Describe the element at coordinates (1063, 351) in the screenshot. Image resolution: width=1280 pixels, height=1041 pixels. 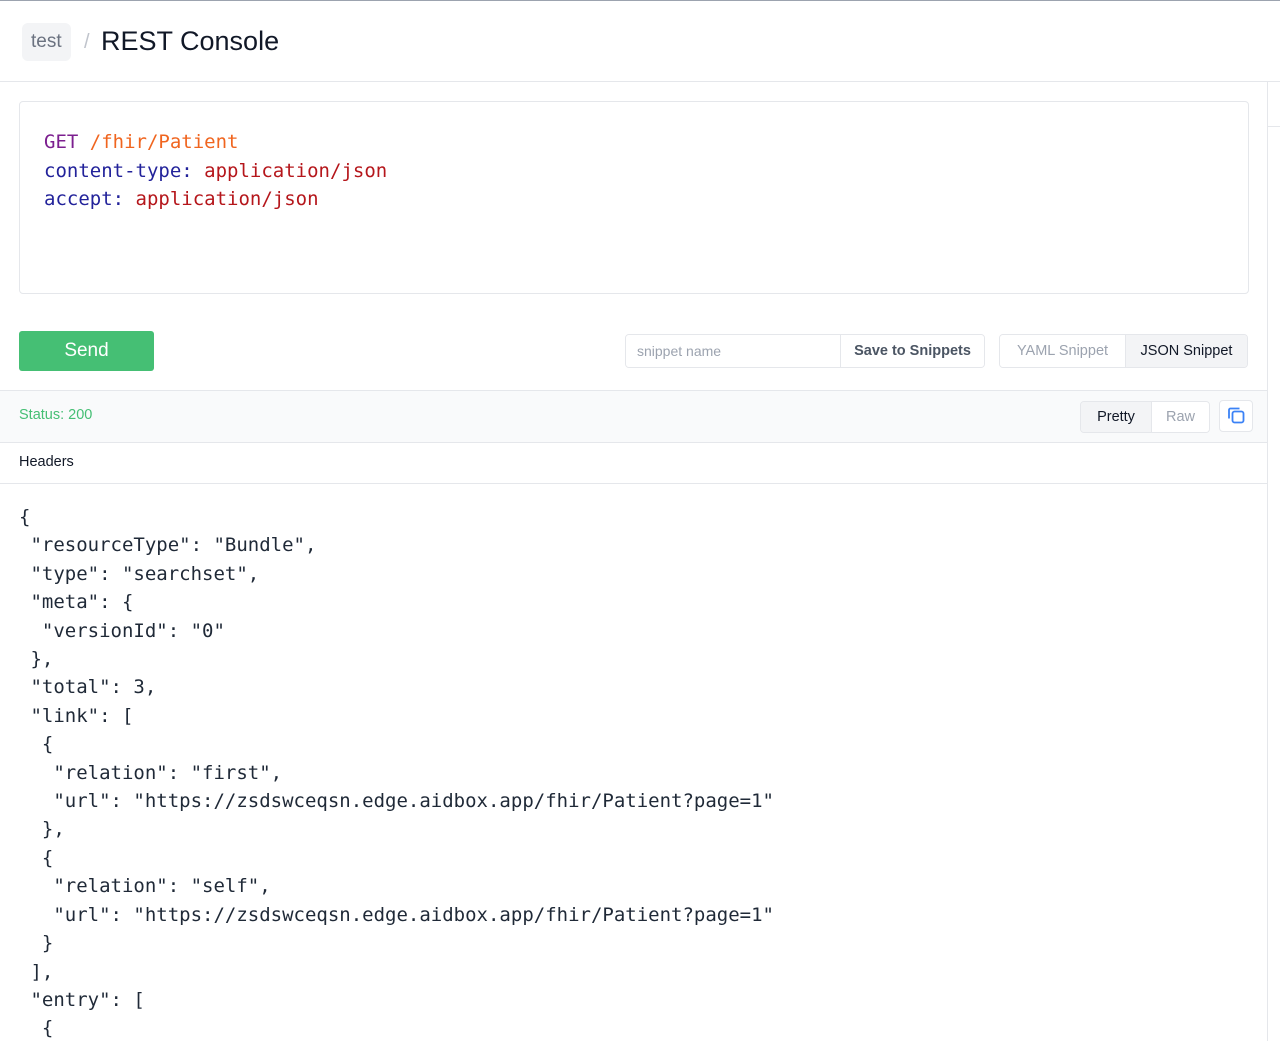
I see `yaml-snippet-button: YAML Snippet` at that location.